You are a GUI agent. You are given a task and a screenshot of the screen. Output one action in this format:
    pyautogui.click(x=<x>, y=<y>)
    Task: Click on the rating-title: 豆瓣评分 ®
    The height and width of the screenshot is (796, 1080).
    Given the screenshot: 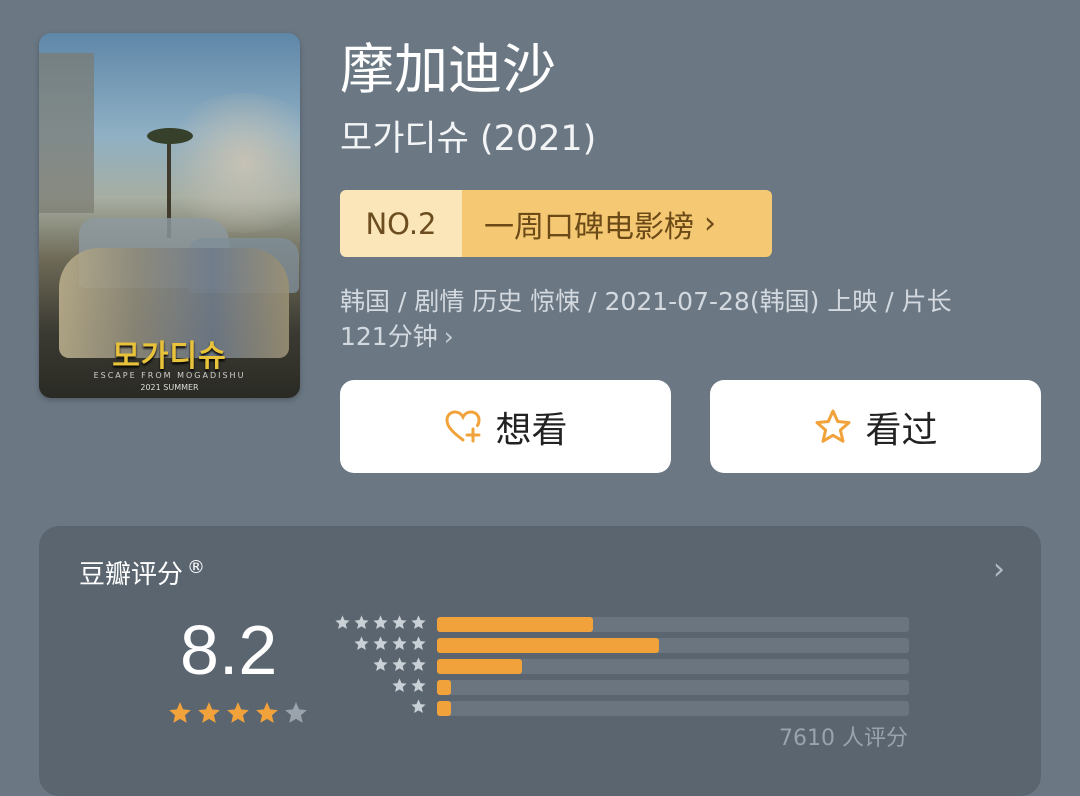 What is the action you would take?
    pyautogui.click(x=142, y=572)
    